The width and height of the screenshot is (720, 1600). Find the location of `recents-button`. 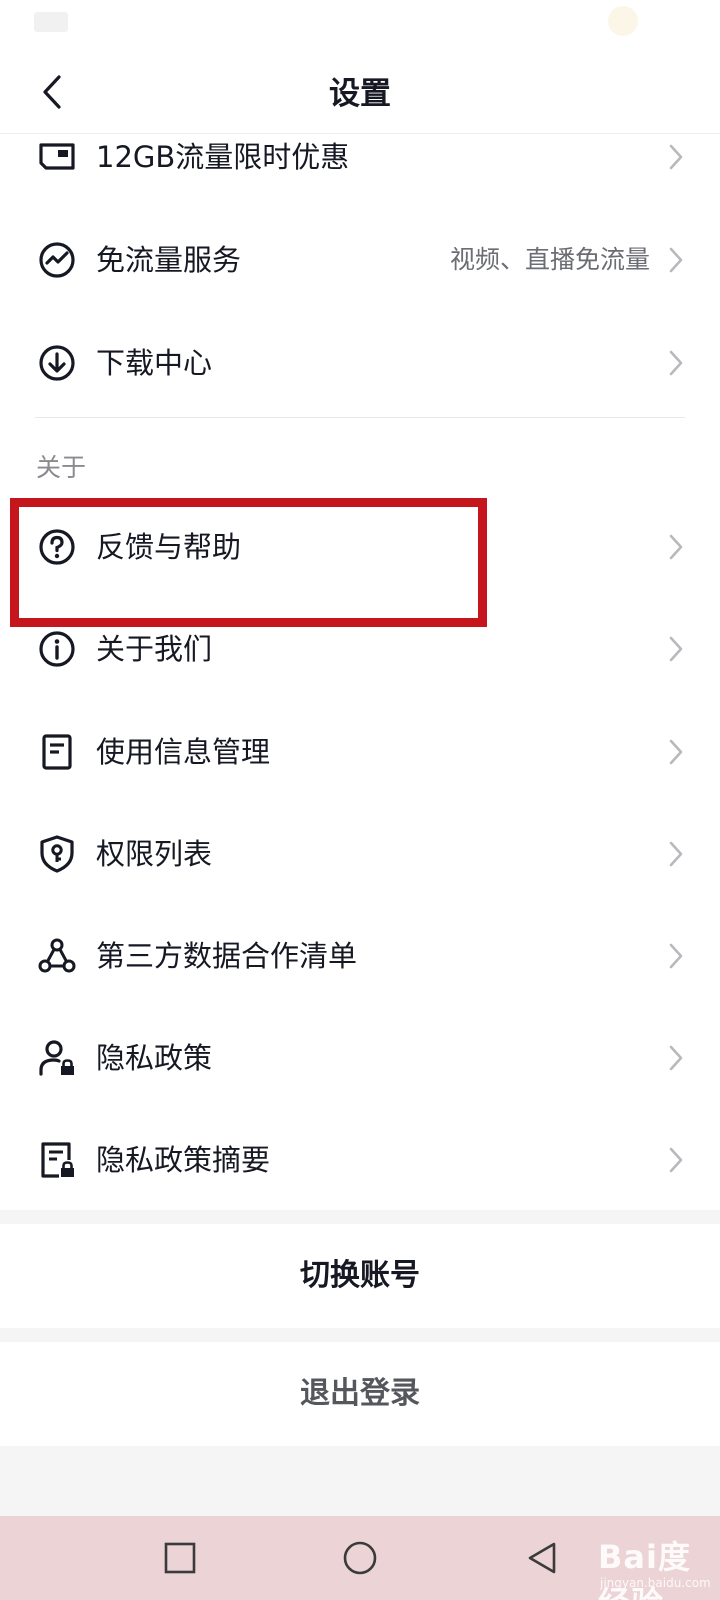

recents-button is located at coordinates (180, 1558).